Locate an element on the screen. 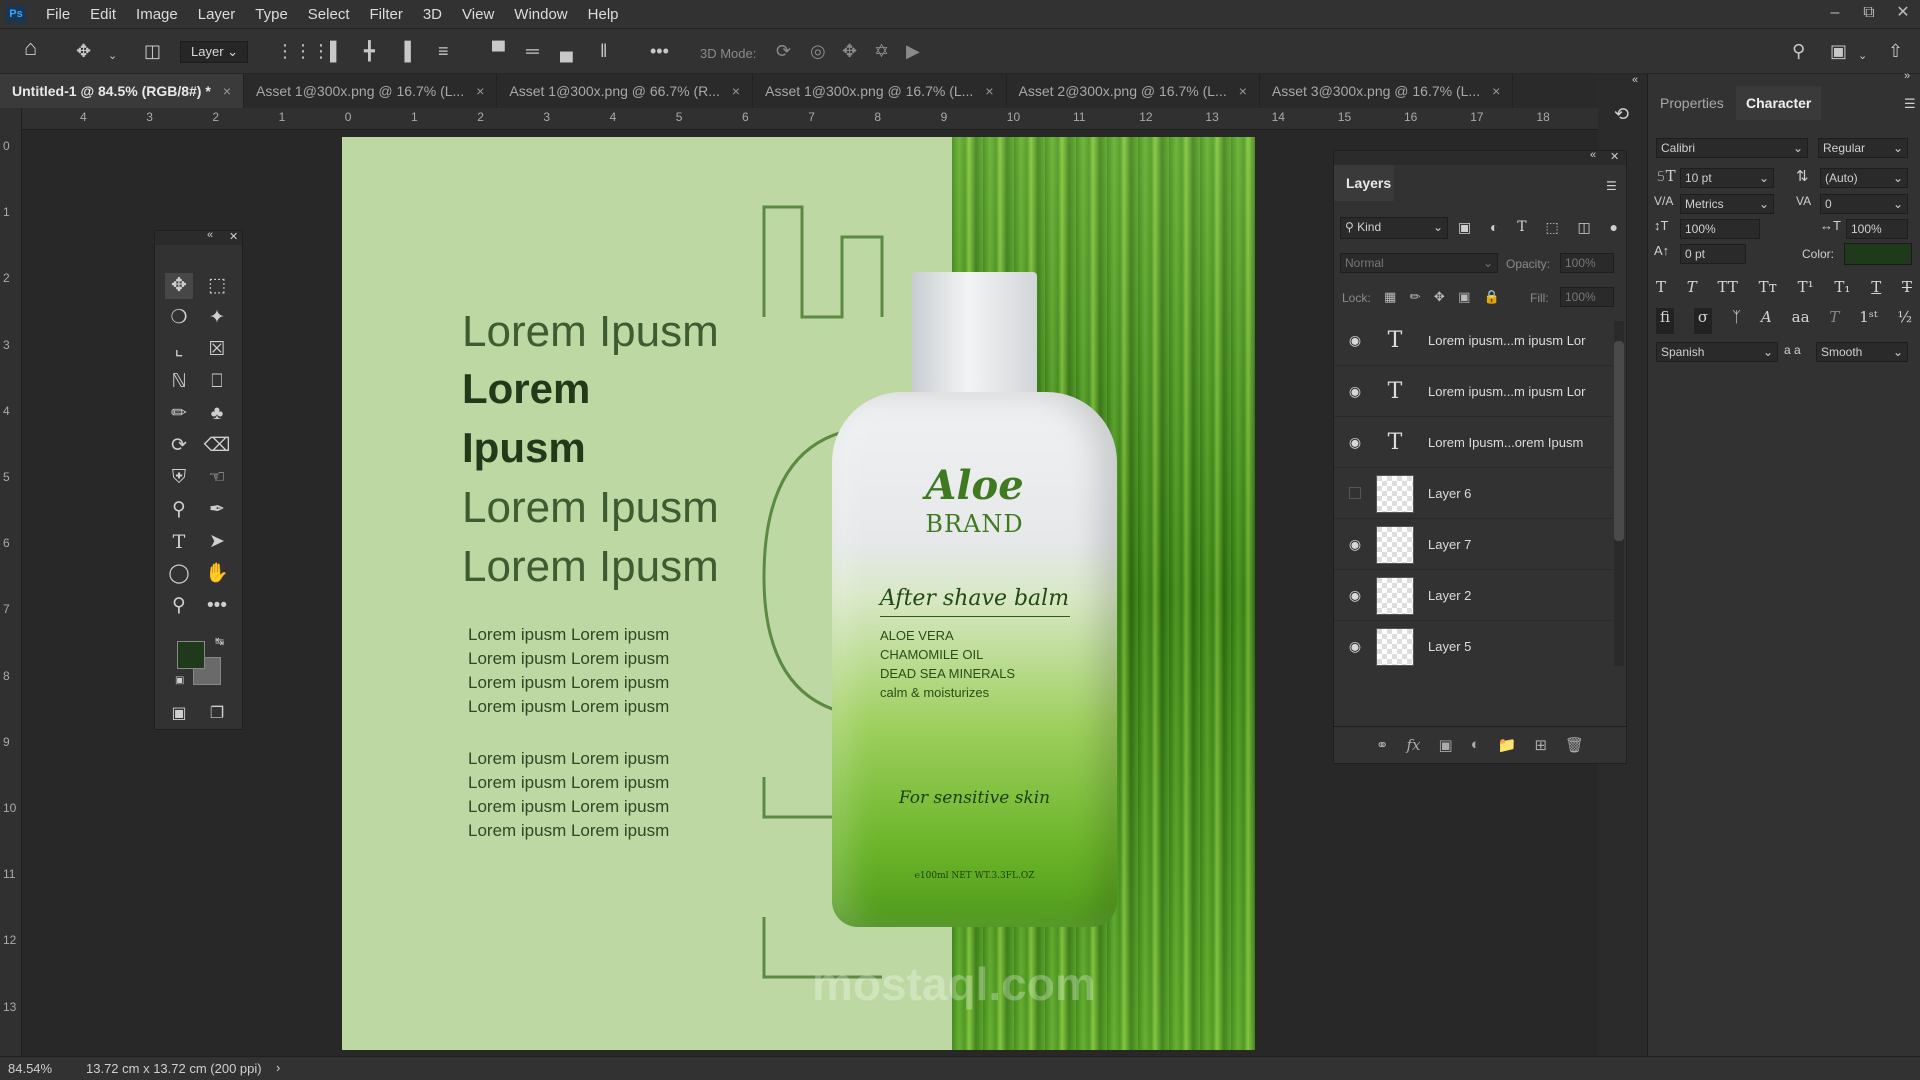  strikethrough-icon: T is located at coordinates (1907, 290).